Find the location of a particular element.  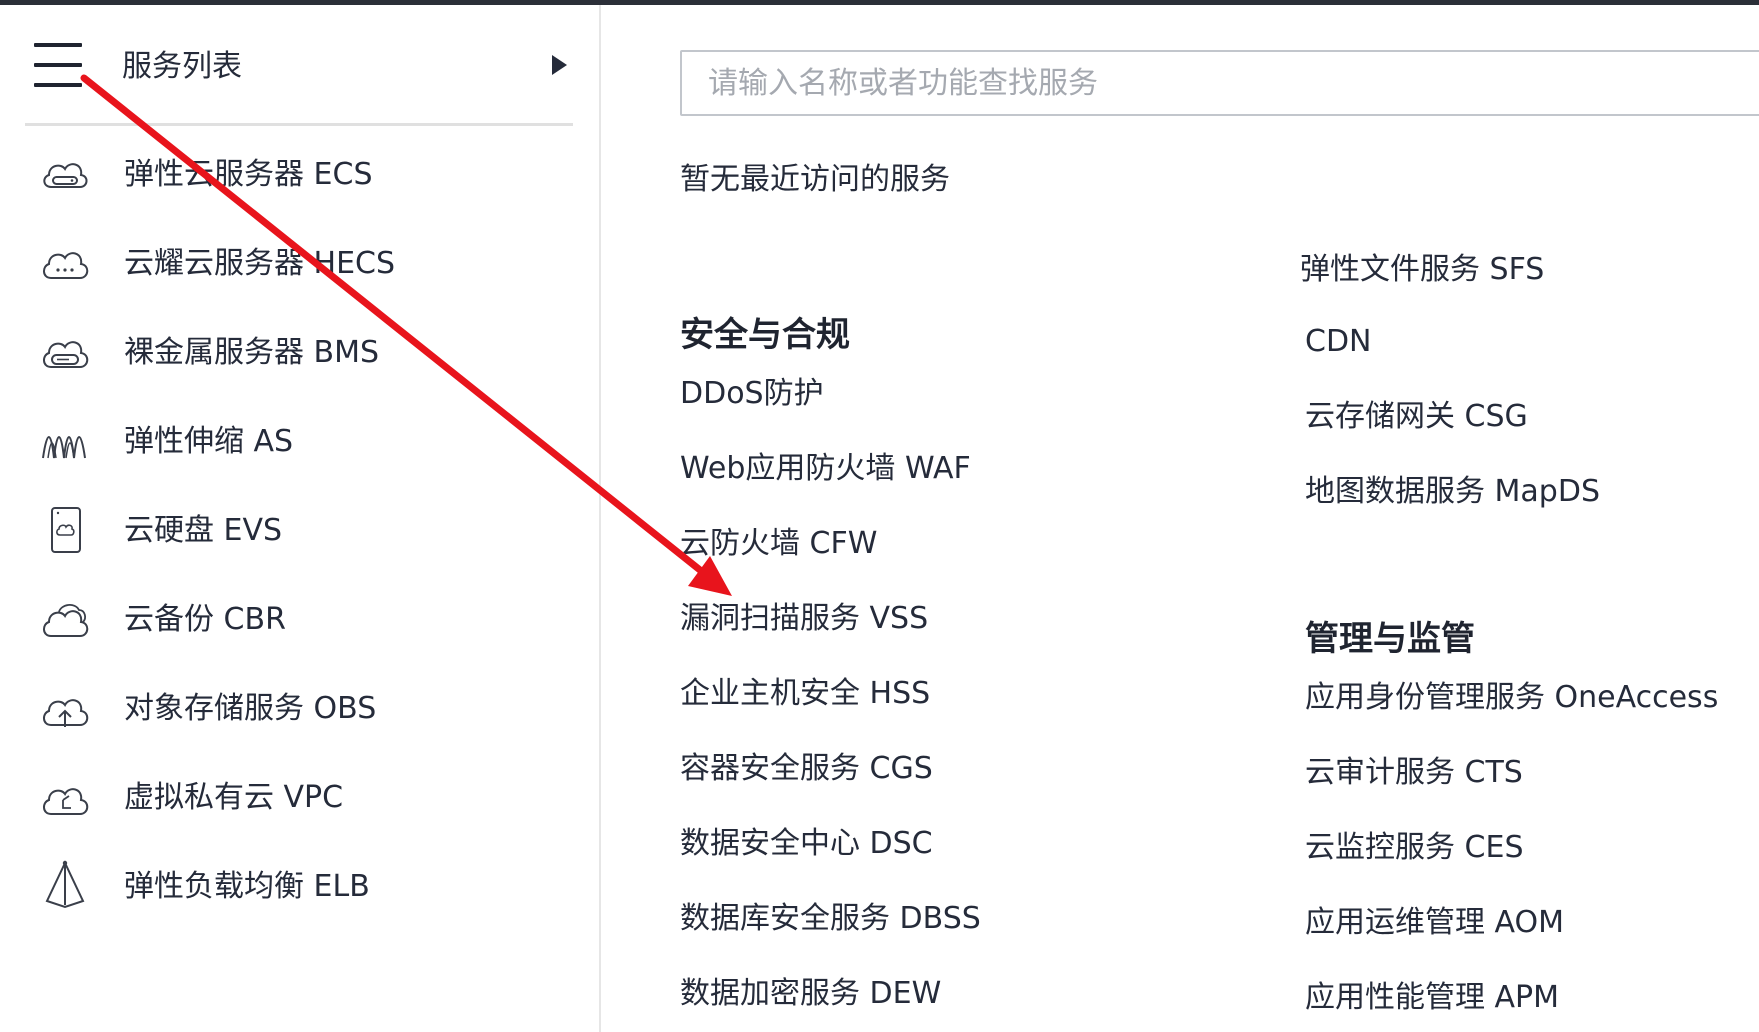

service-link-cgs: 容器安全服务 CGS is located at coordinates (806, 769).